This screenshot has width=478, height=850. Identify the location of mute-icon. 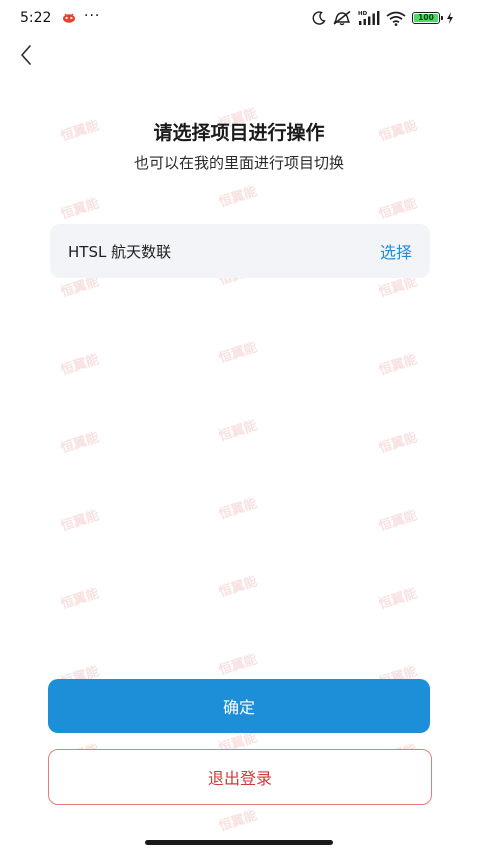
(342, 18).